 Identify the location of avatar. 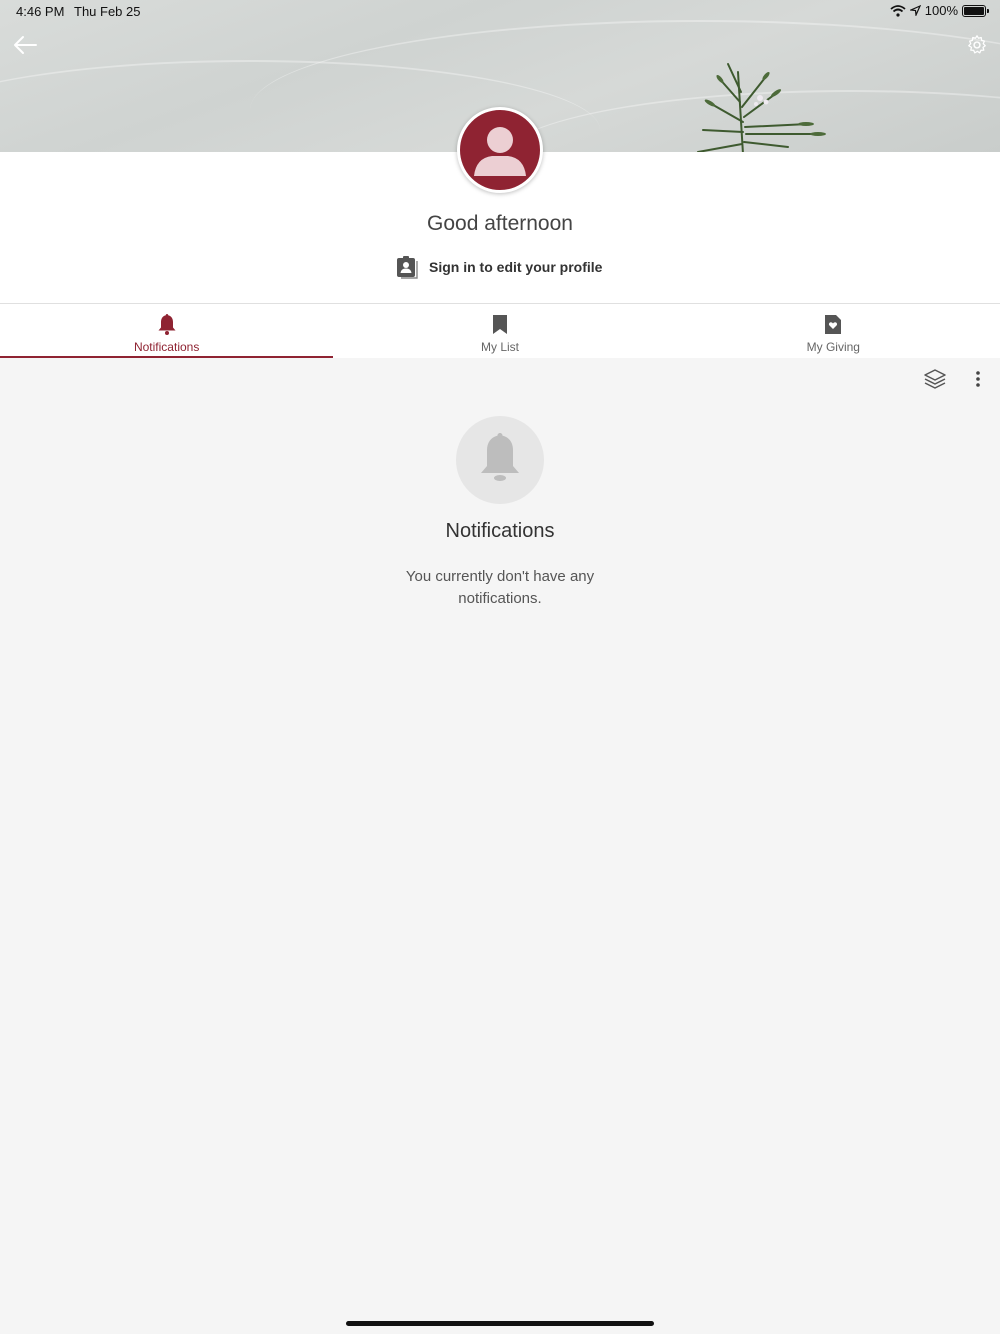
(500, 150).